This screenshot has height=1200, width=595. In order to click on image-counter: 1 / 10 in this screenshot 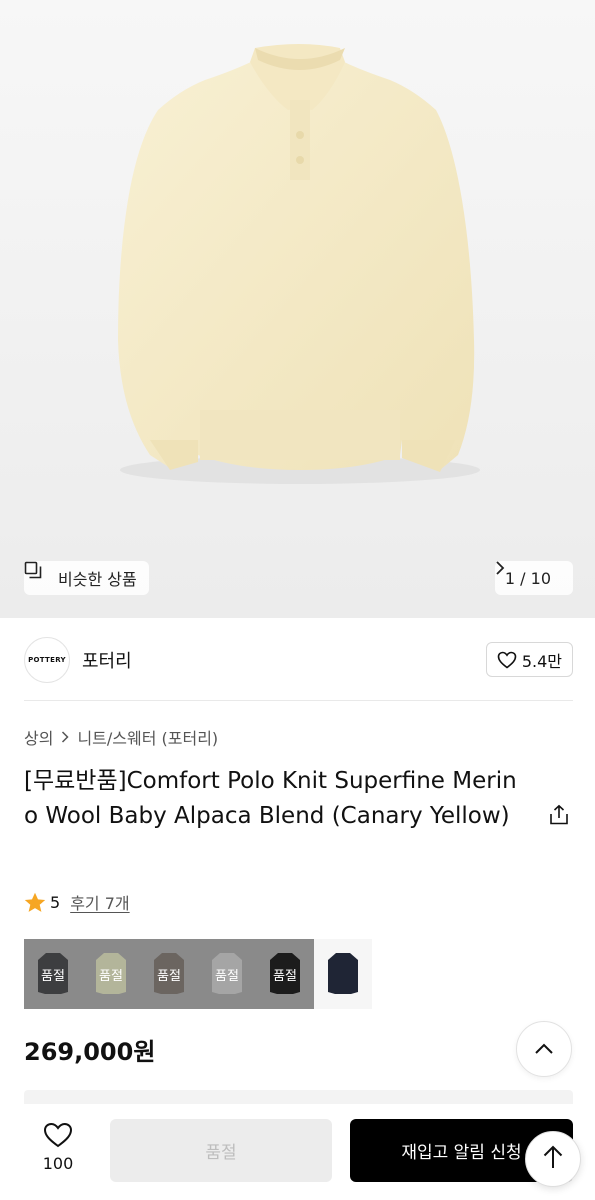, I will do `click(533, 578)`.